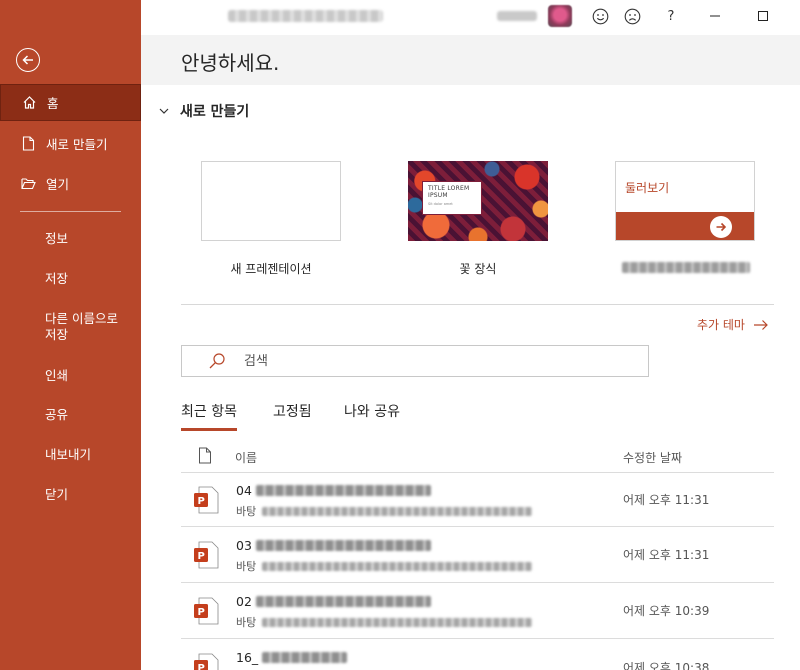 The height and width of the screenshot is (670, 800). What do you see at coordinates (57, 494) in the screenshot?
I see `sidebar-item-label: 닫기` at bounding box center [57, 494].